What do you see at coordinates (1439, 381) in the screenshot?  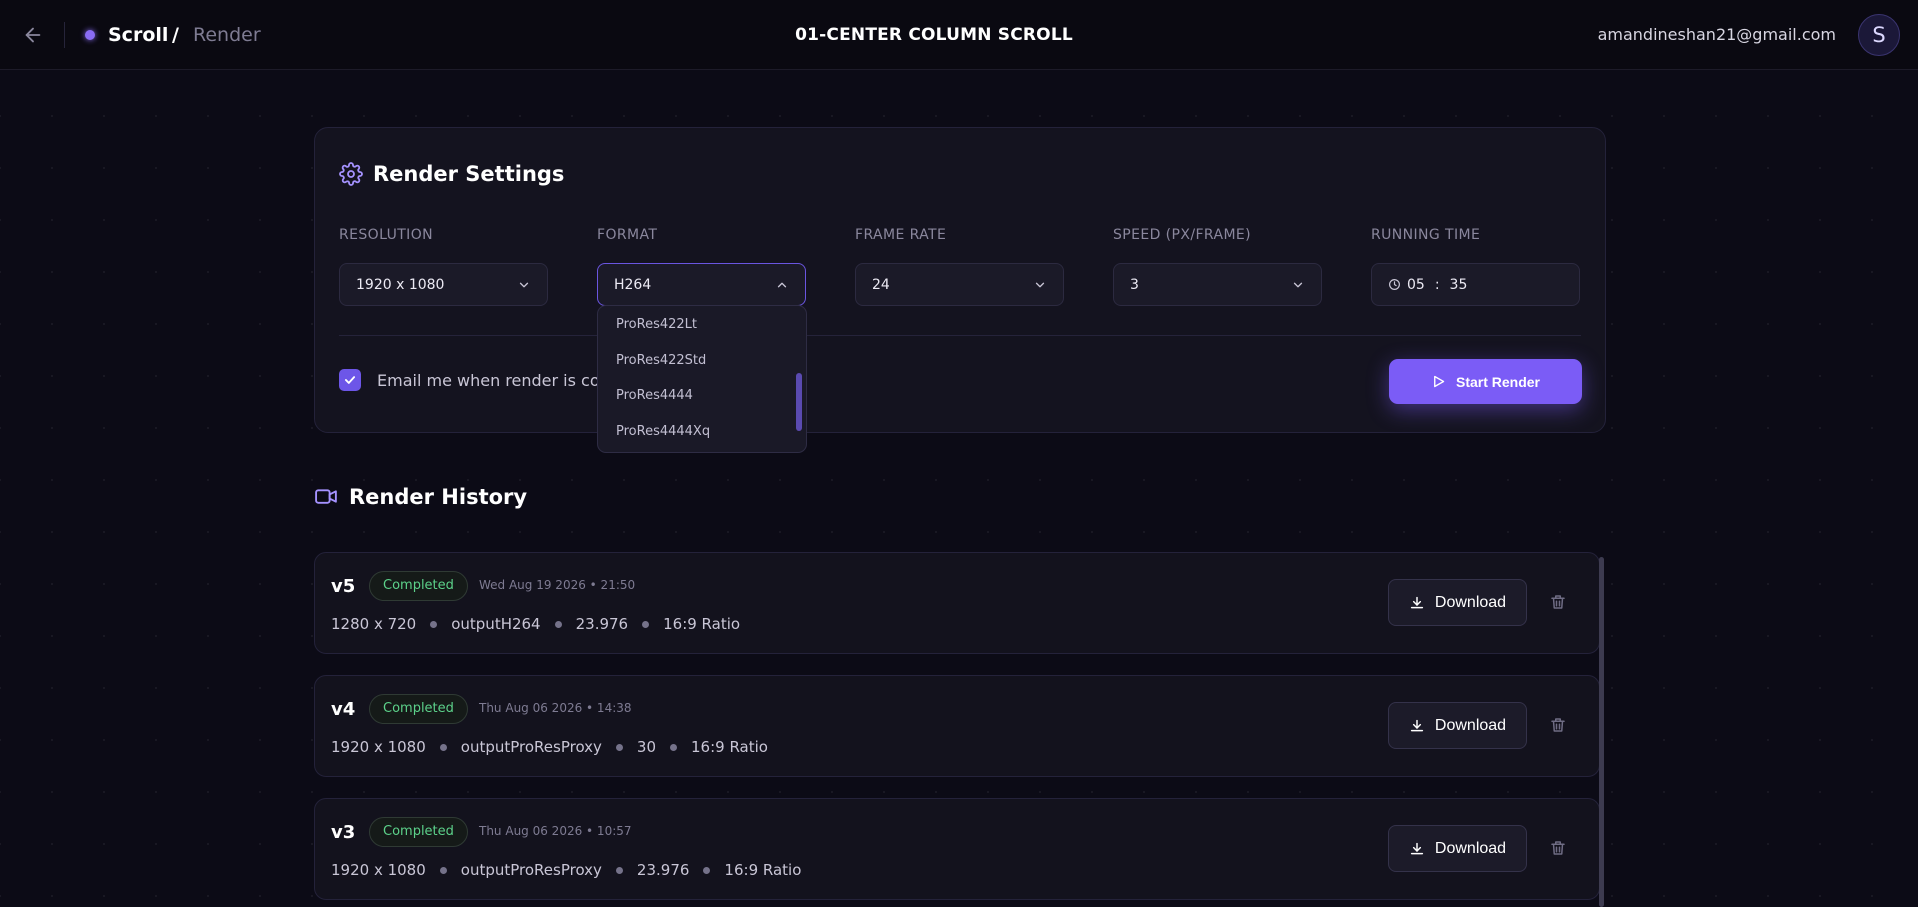 I see `play-icon` at bounding box center [1439, 381].